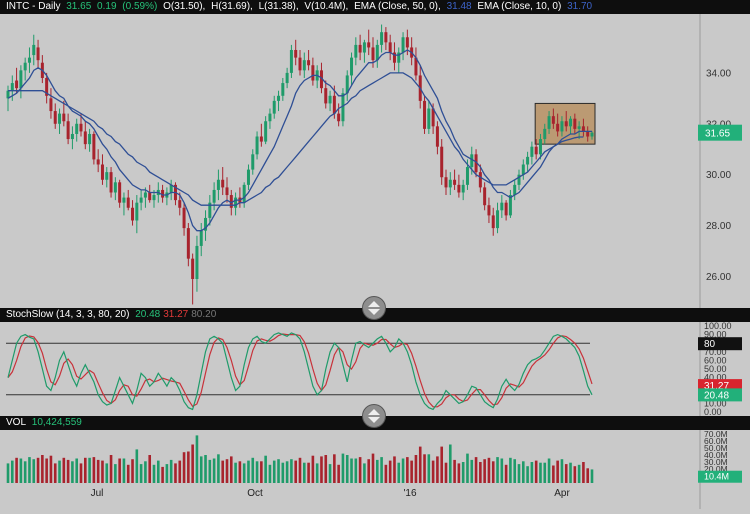 The width and height of the screenshot is (750, 514). Describe the element at coordinates (374, 312) in the screenshot. I see `resize-down-icon` at that location.